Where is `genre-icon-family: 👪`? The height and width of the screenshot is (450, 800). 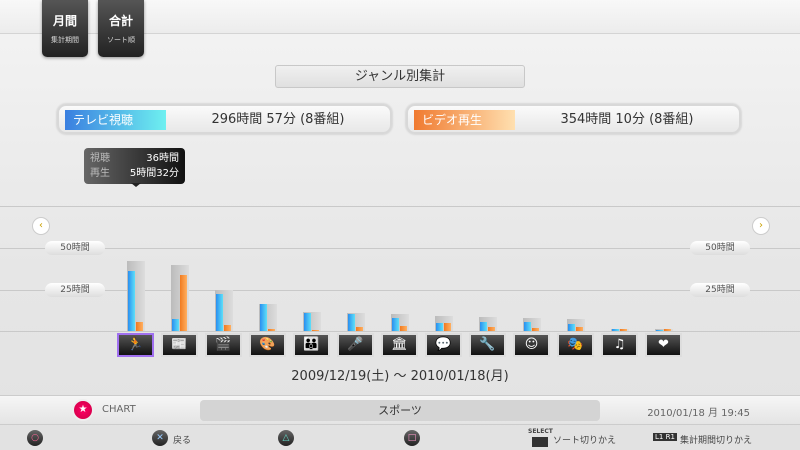
genre-icon-family: 👪 is located at coordinates (311, 345).